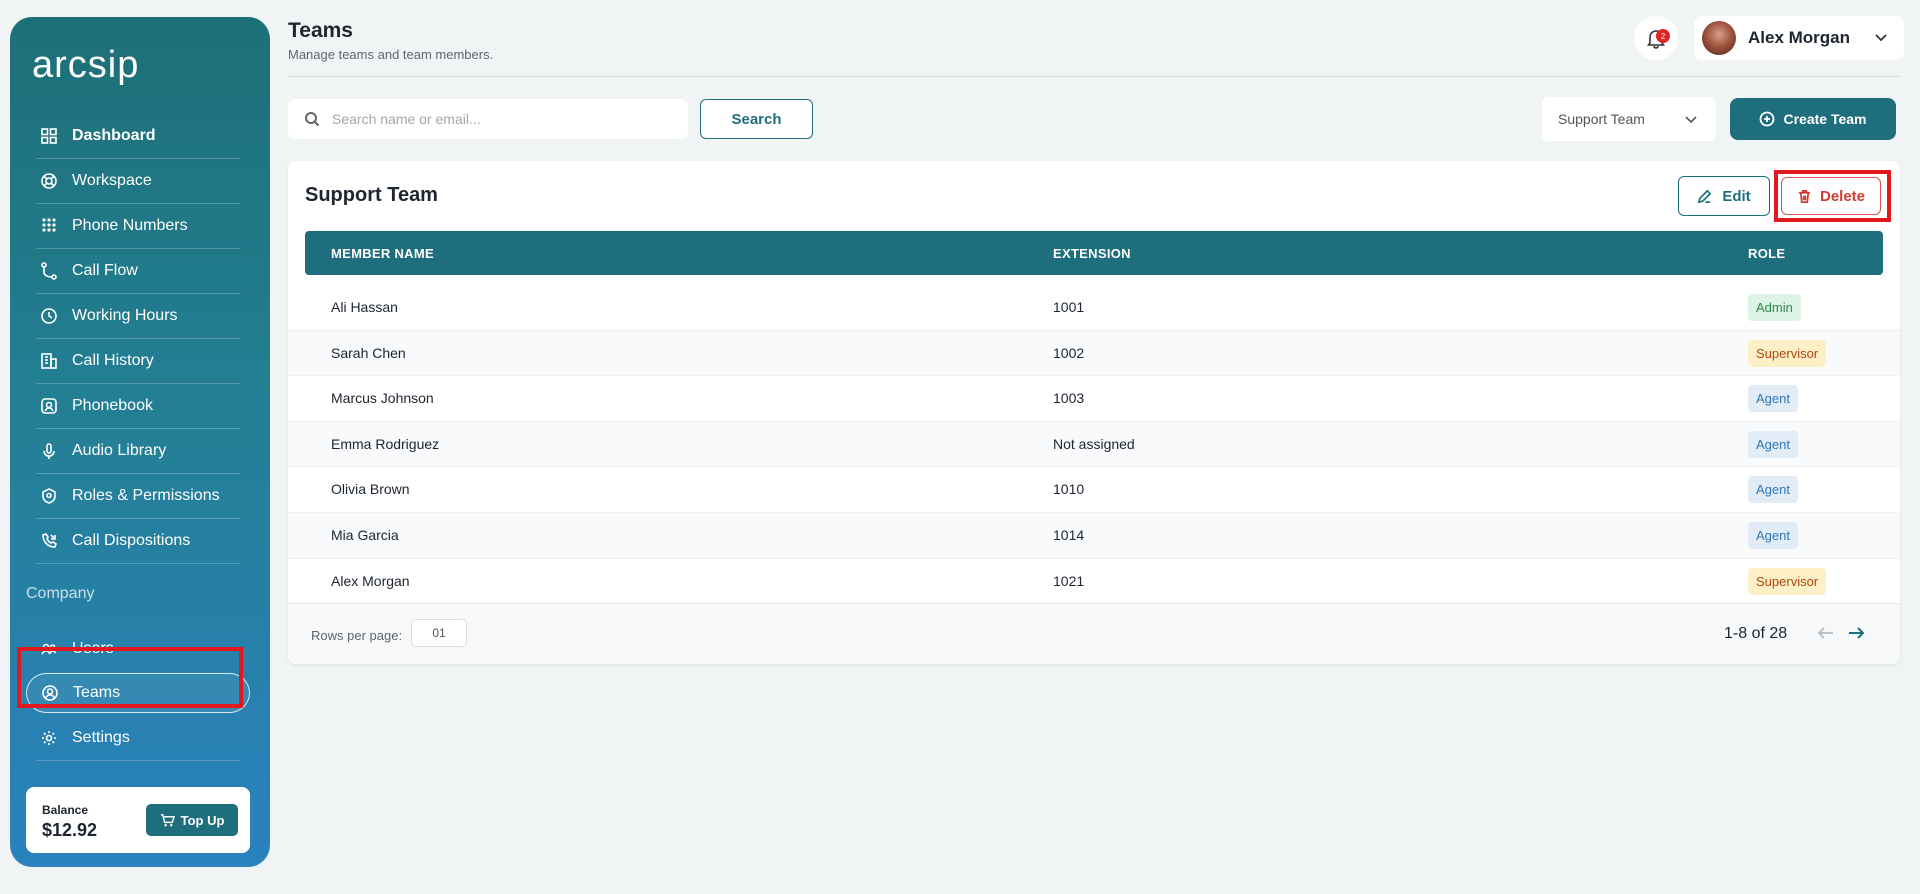  What do you see at coordinates (382, 398) in the screenshot?
I see `member-name: Marcus Johnson` at bounding box center [382, 398].